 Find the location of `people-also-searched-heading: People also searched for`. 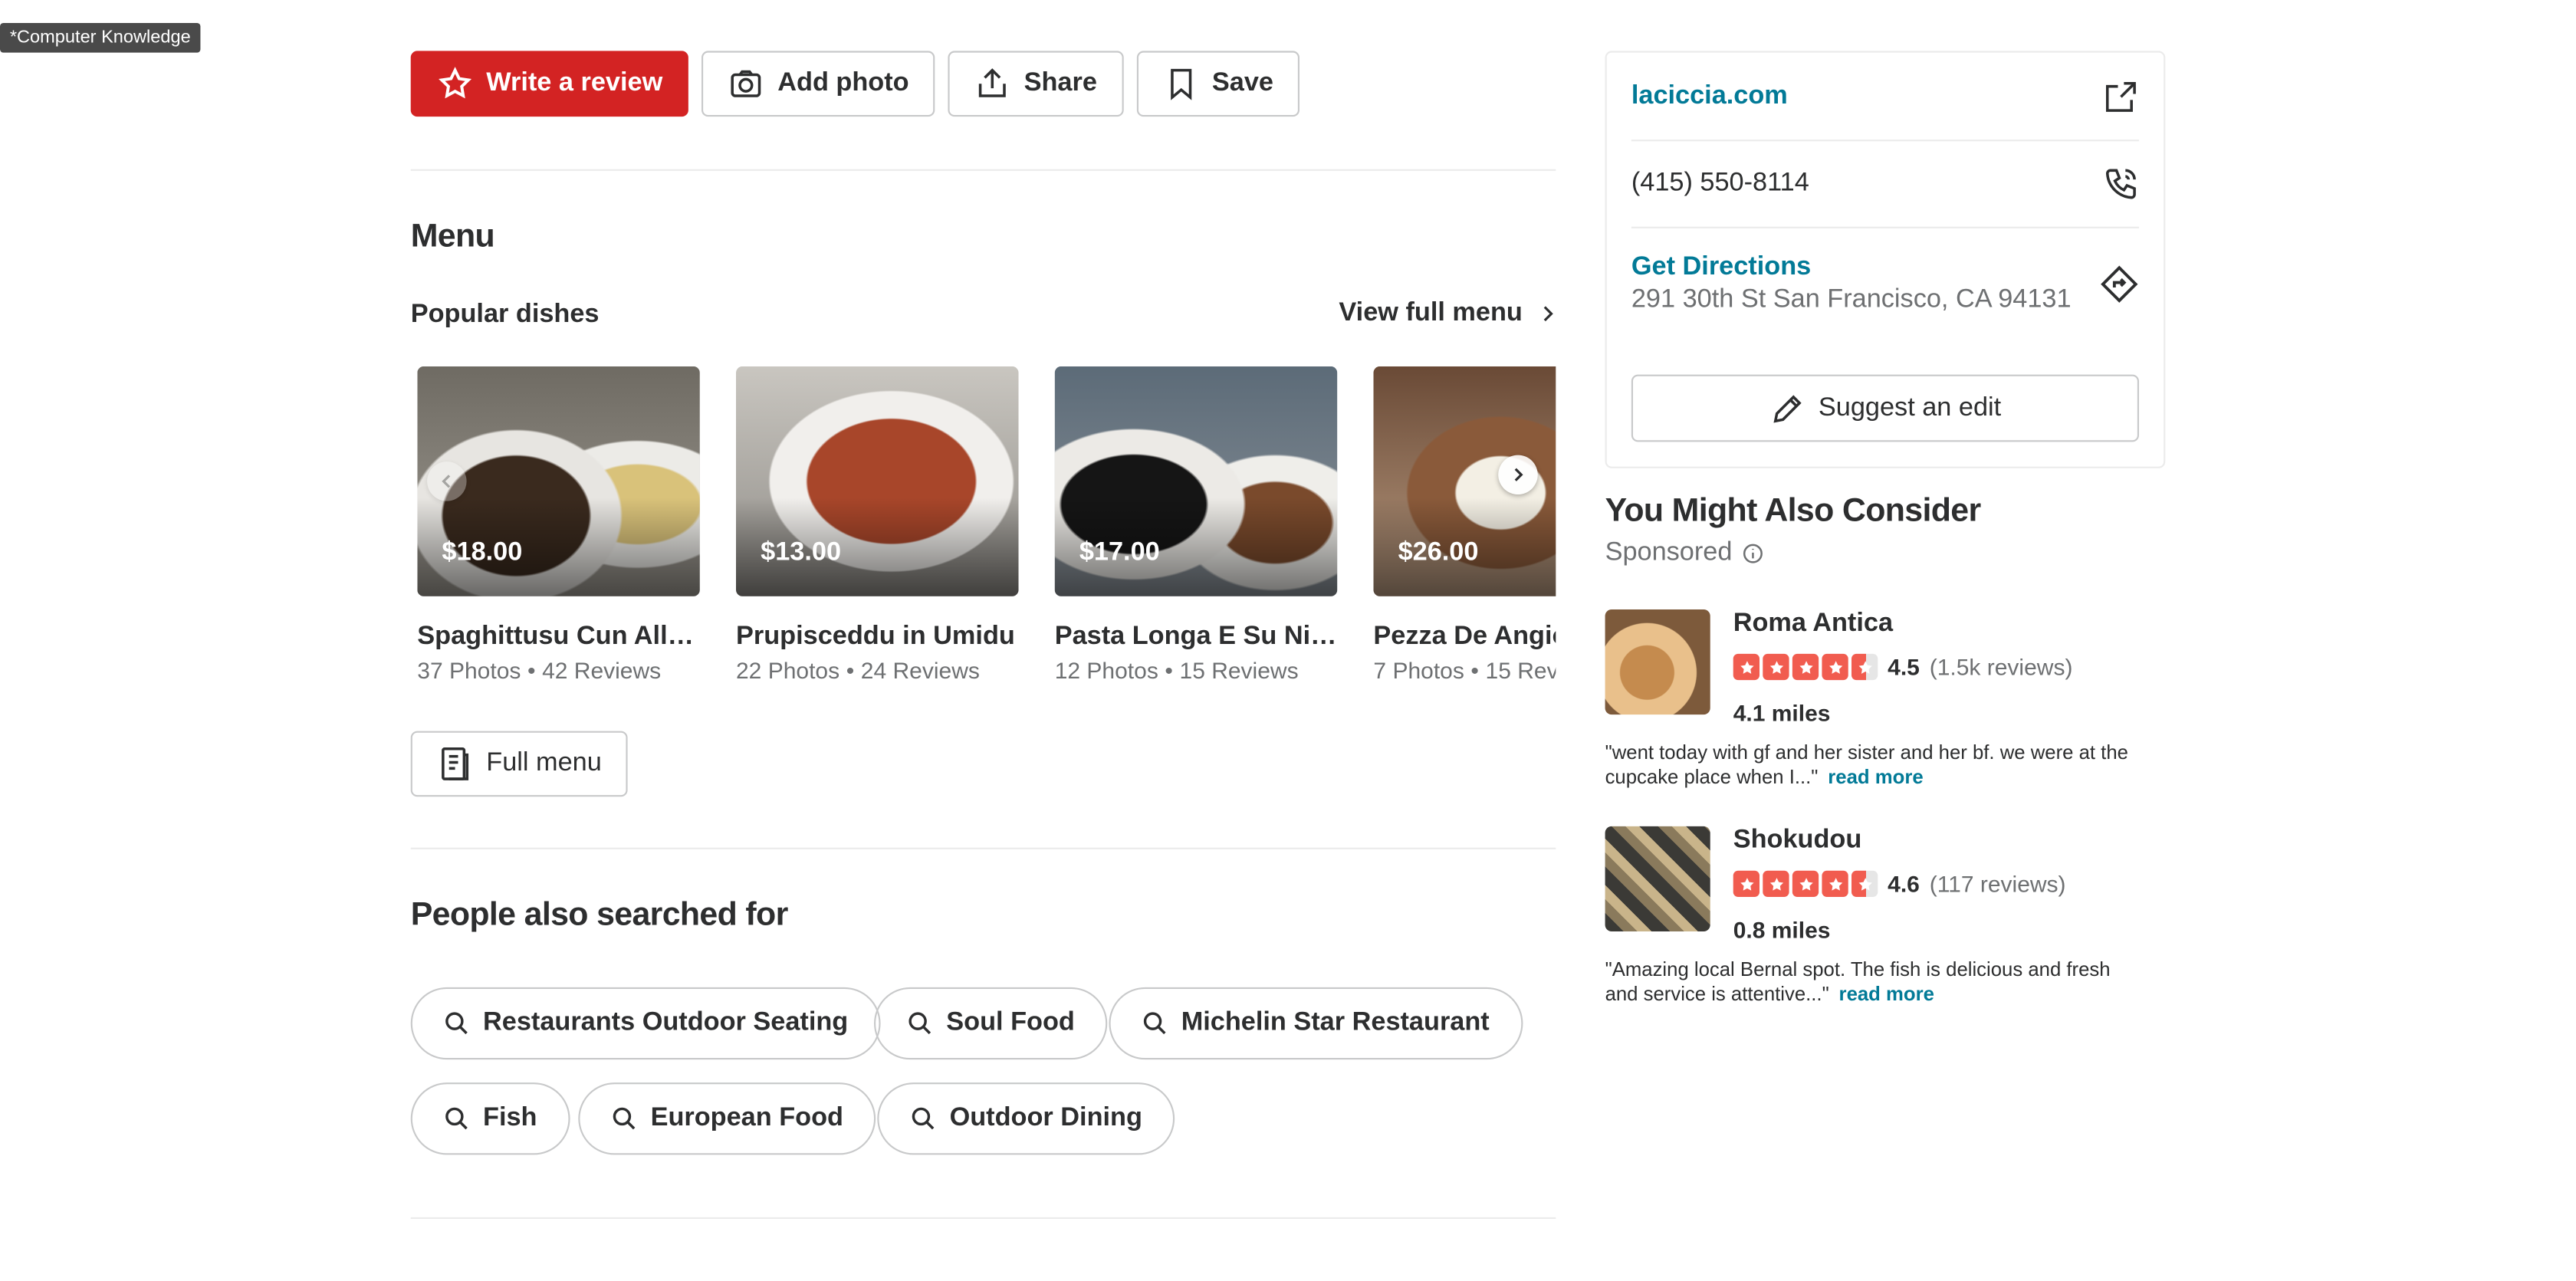

people-also-searched-heading: People also searched for is located at coordinates (600, 915).